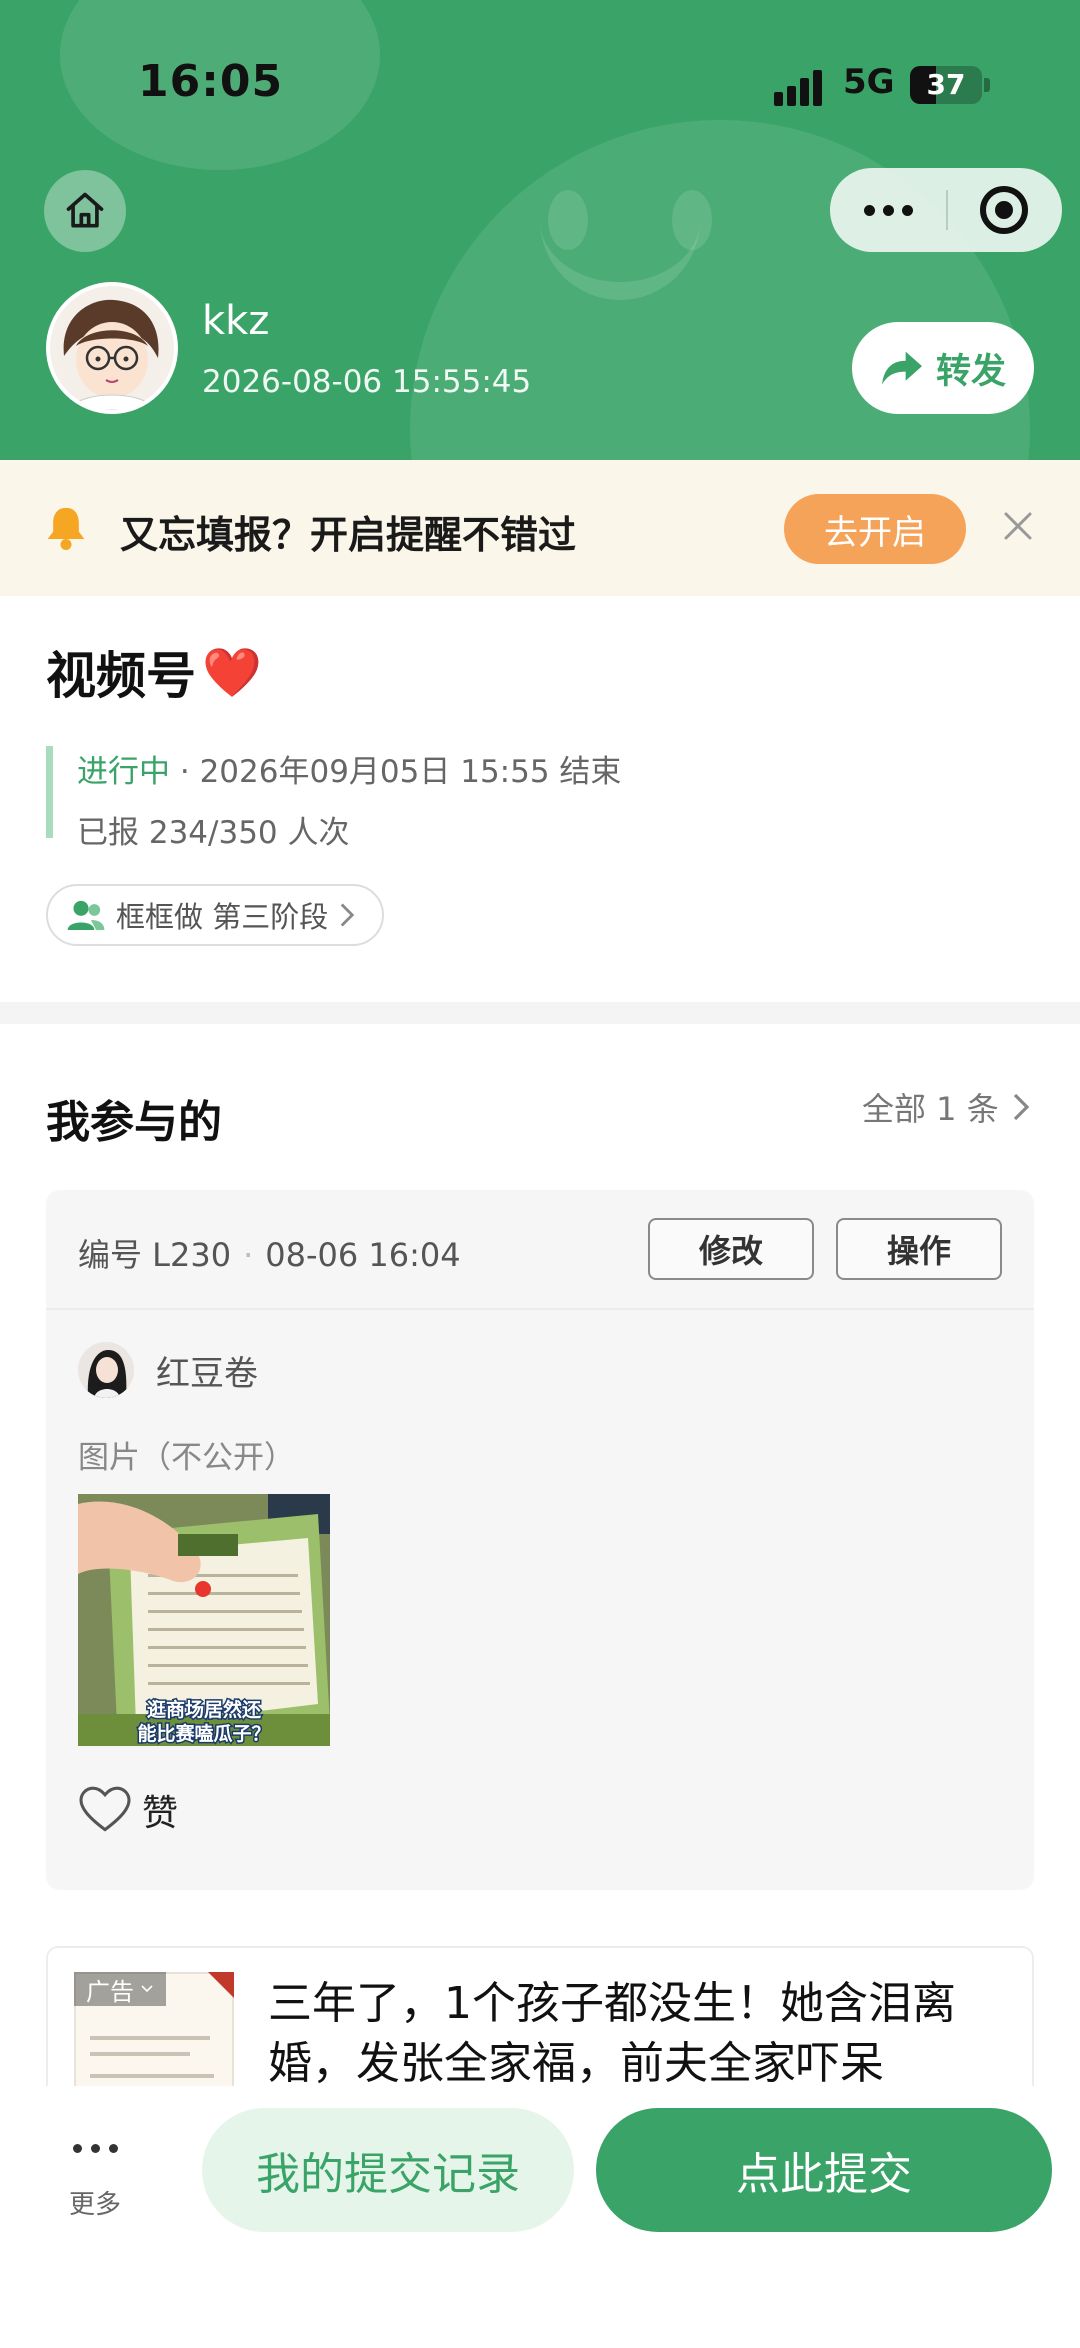  I want to click on submitter-avatar-photo-icon, so click(106, 1370).